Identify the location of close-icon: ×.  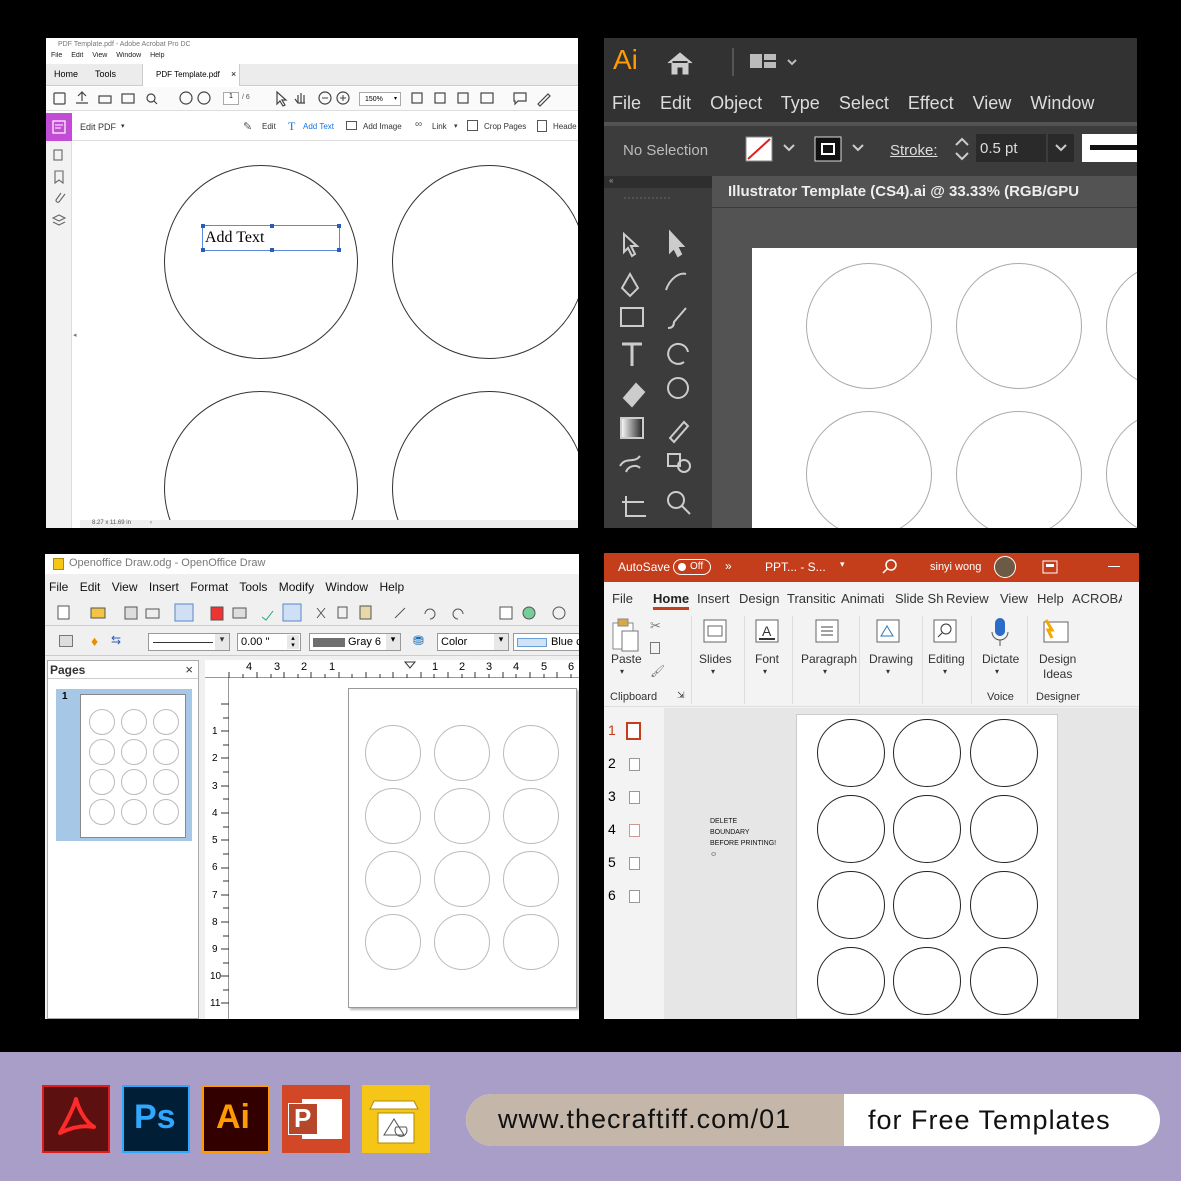
(233, 74).